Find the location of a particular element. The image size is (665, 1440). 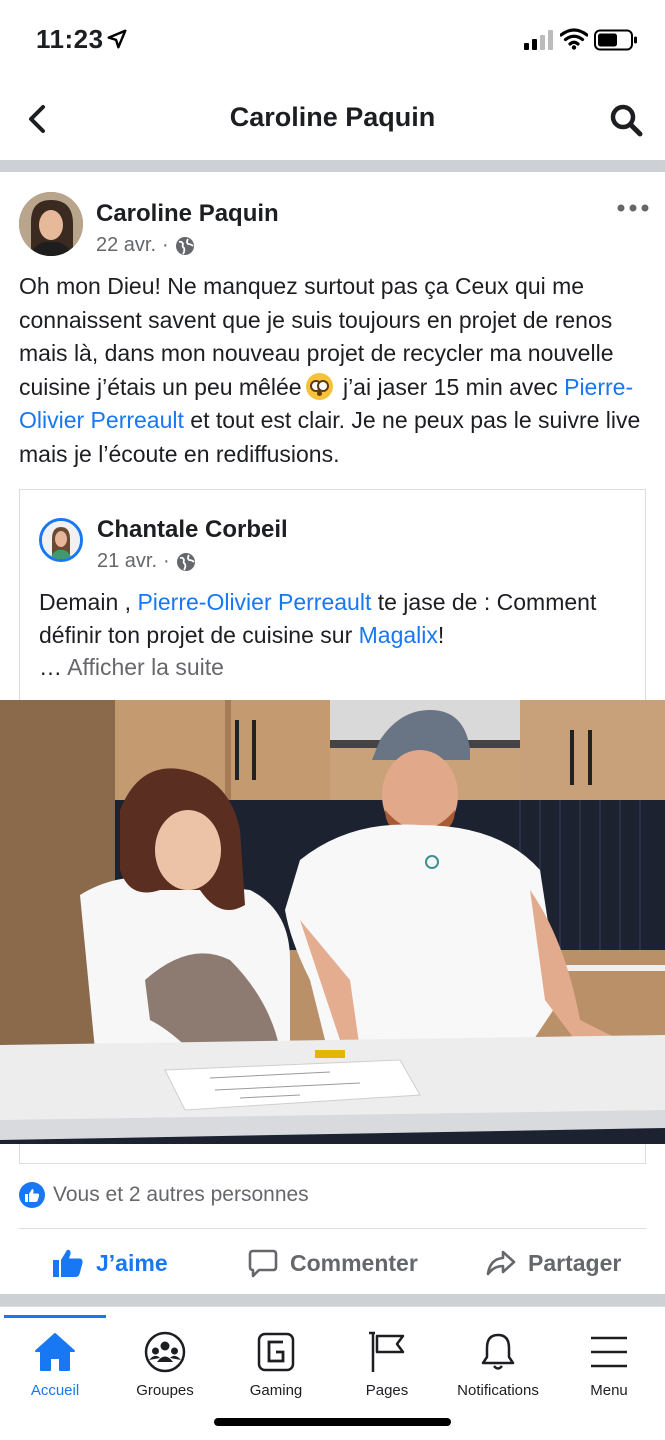

tab-accueil: Accueil is located at coordinates (55, 1365).